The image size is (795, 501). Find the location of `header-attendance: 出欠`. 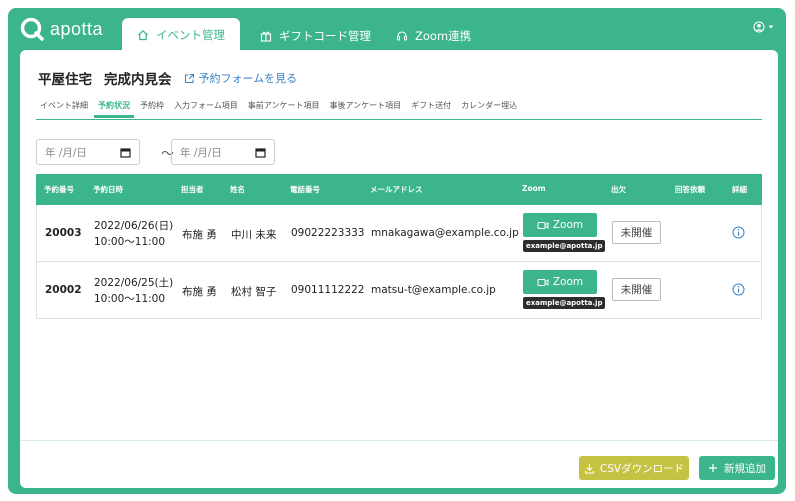

header-attendance: 出欠 is located at coordinates (618, 189).